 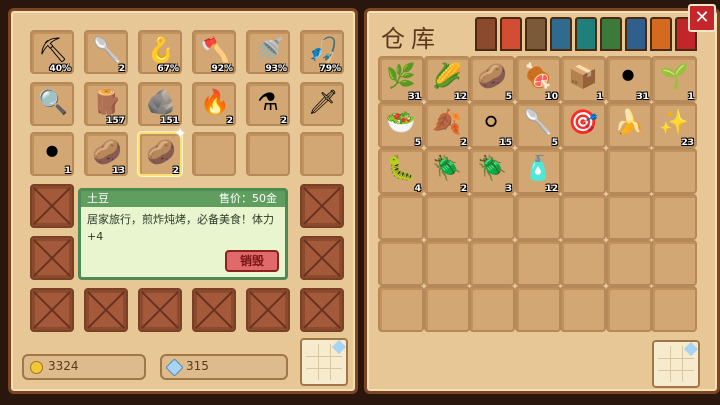 I want to click on storage-slot: 🎯, so click(x=583, y=125).